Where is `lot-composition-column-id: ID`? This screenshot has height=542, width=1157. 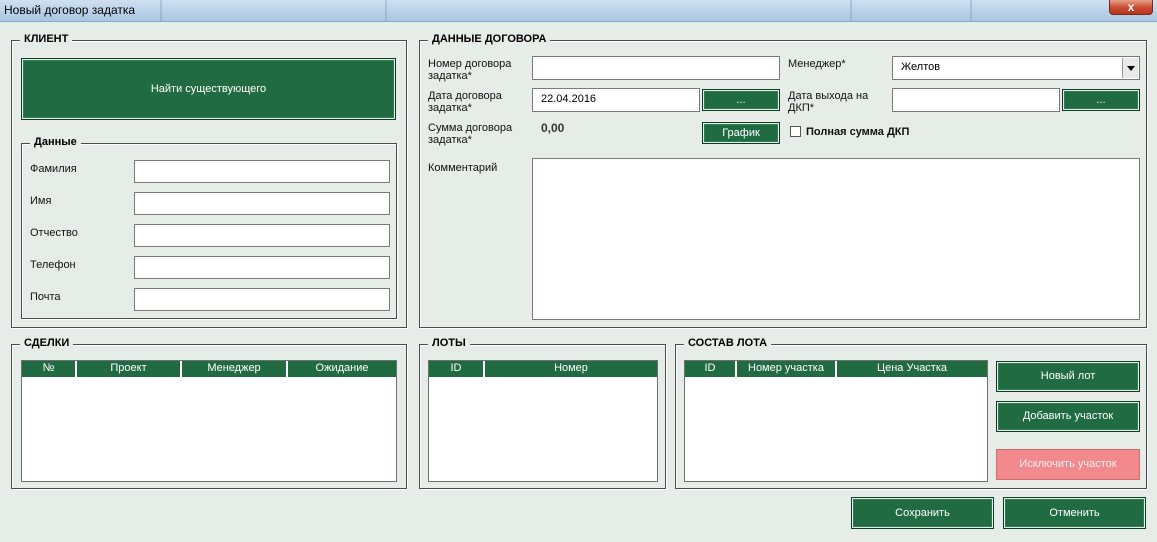
lot-composition-column-id: ID is located at coordinates (711, 369).